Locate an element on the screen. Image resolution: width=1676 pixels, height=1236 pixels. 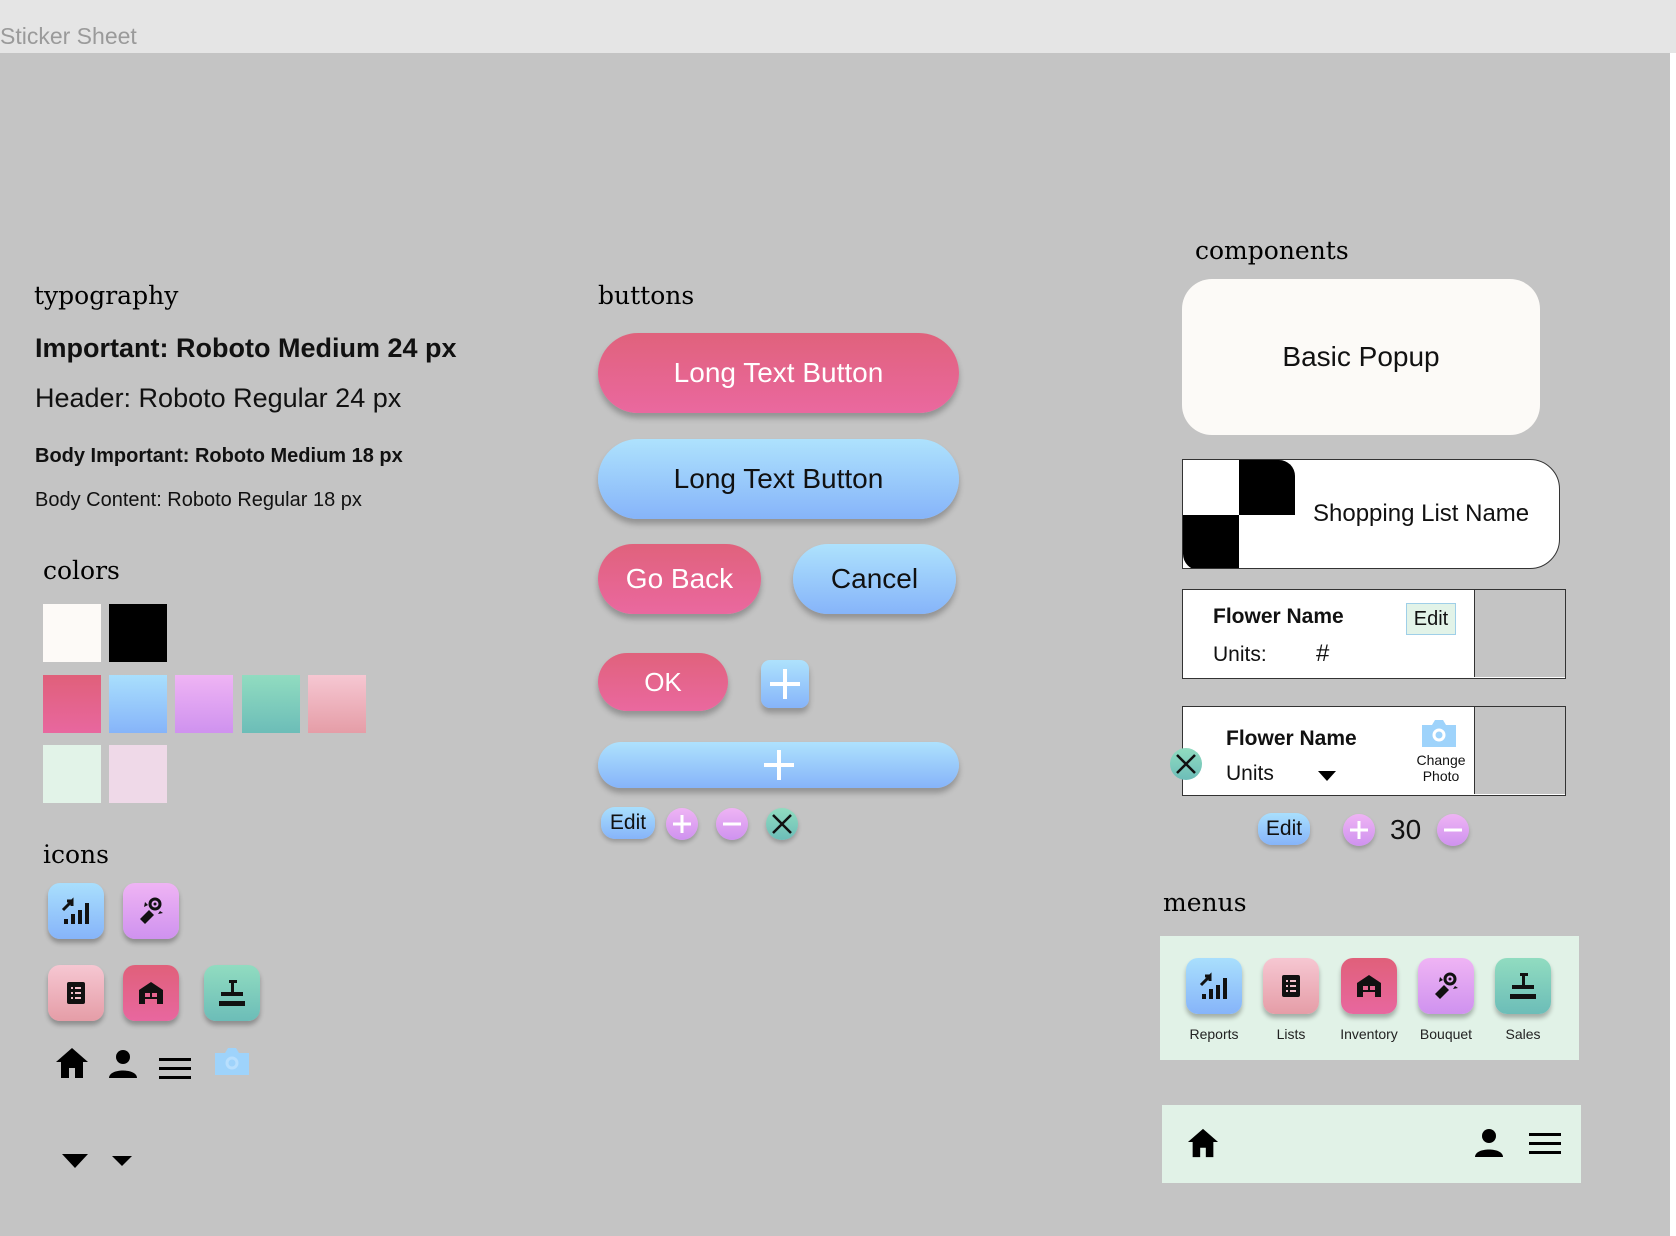
menu-item-reports is located at coordinates (1214, 986).